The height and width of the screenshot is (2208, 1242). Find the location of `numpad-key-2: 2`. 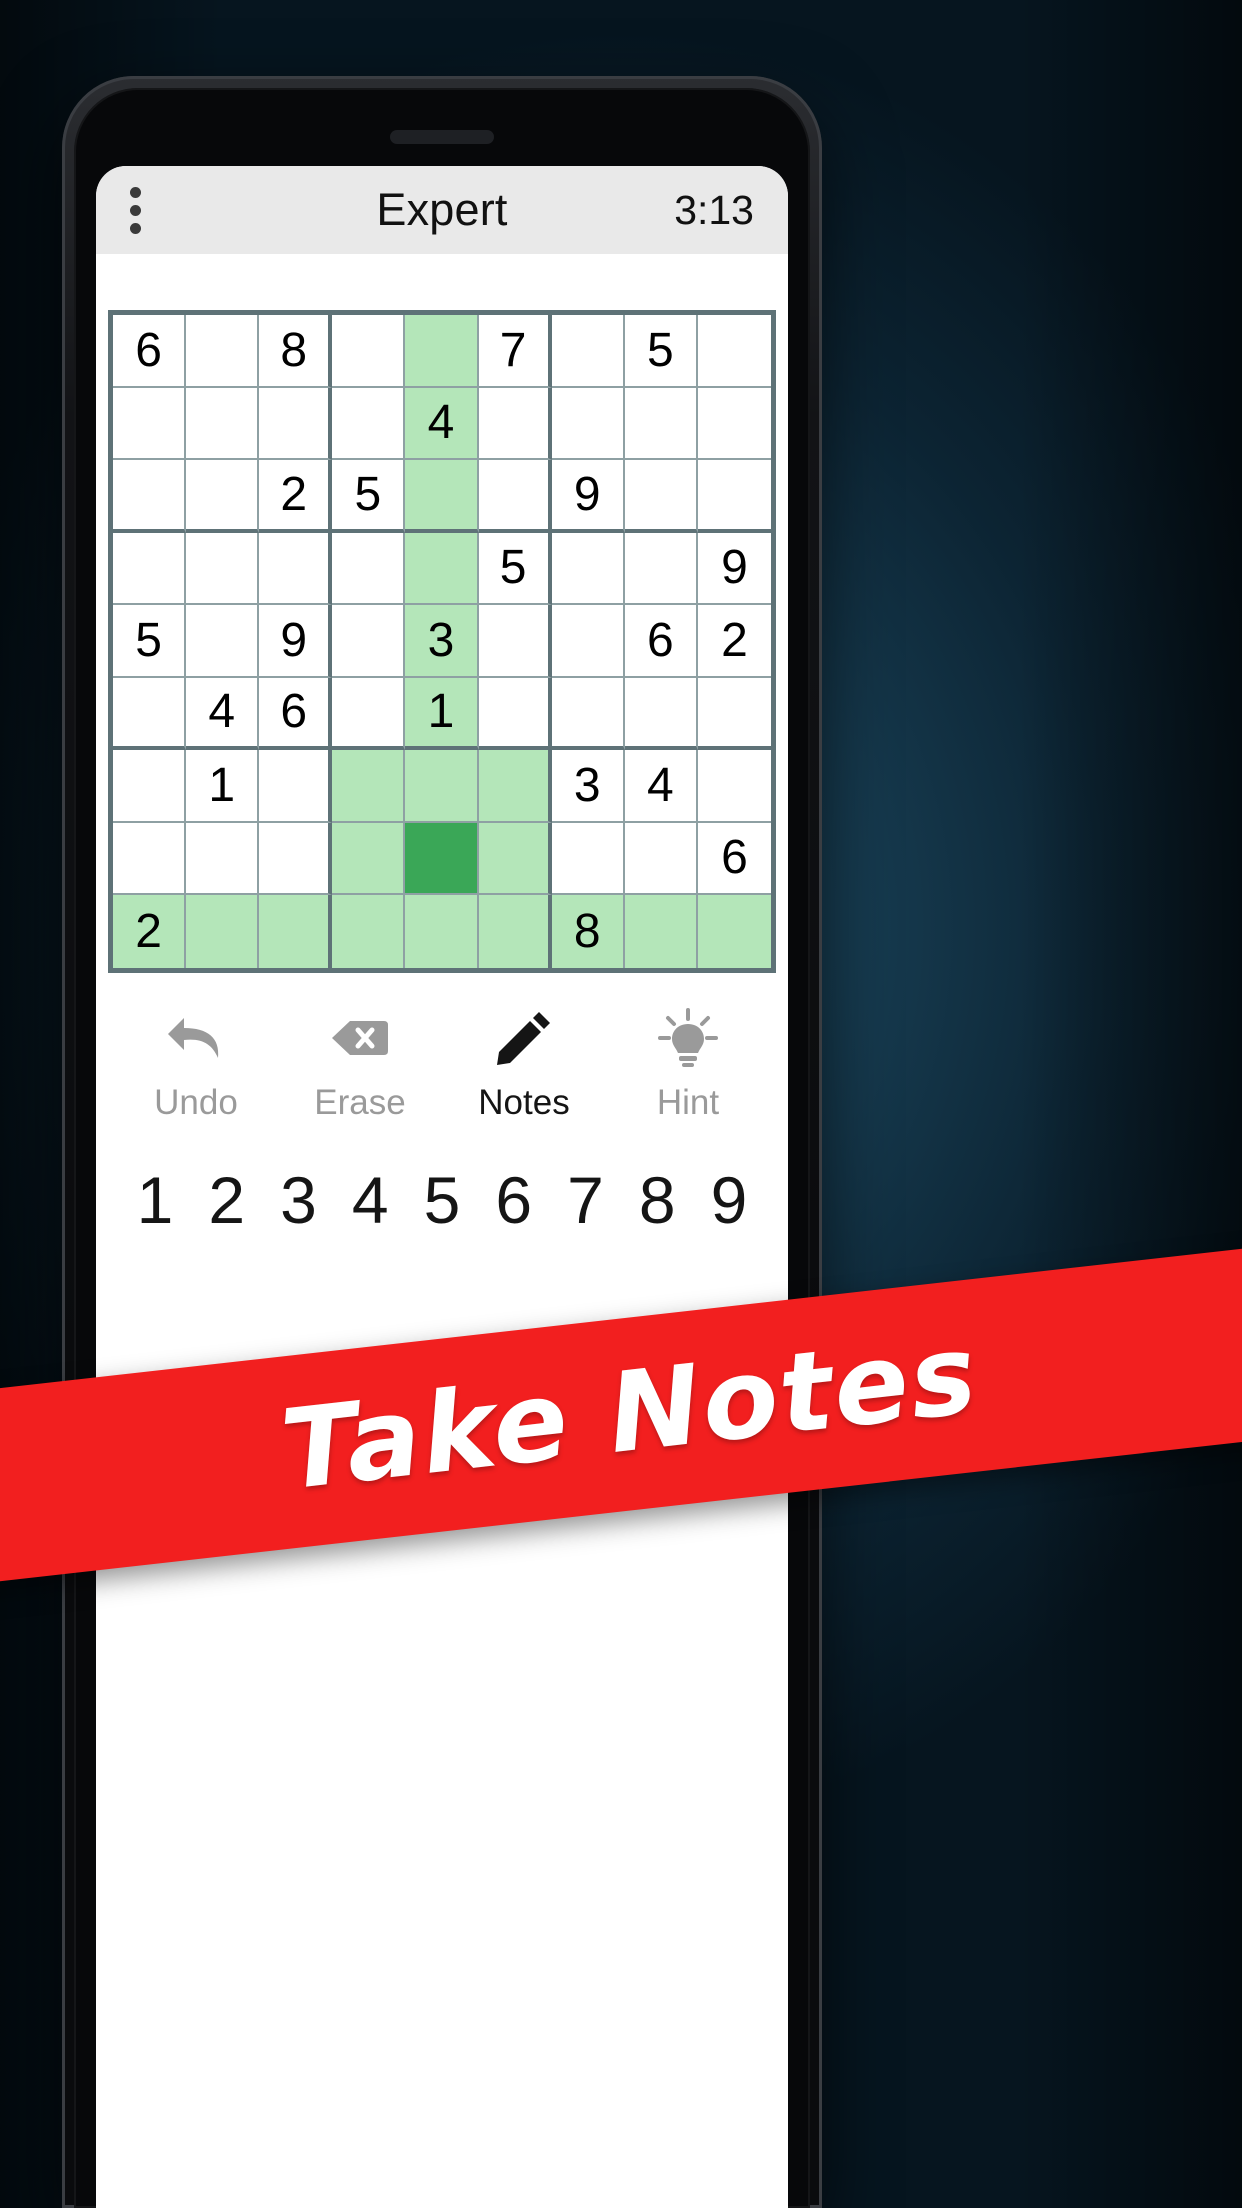

numpad-key-2: 2 is located at coordinates (227, 1200).